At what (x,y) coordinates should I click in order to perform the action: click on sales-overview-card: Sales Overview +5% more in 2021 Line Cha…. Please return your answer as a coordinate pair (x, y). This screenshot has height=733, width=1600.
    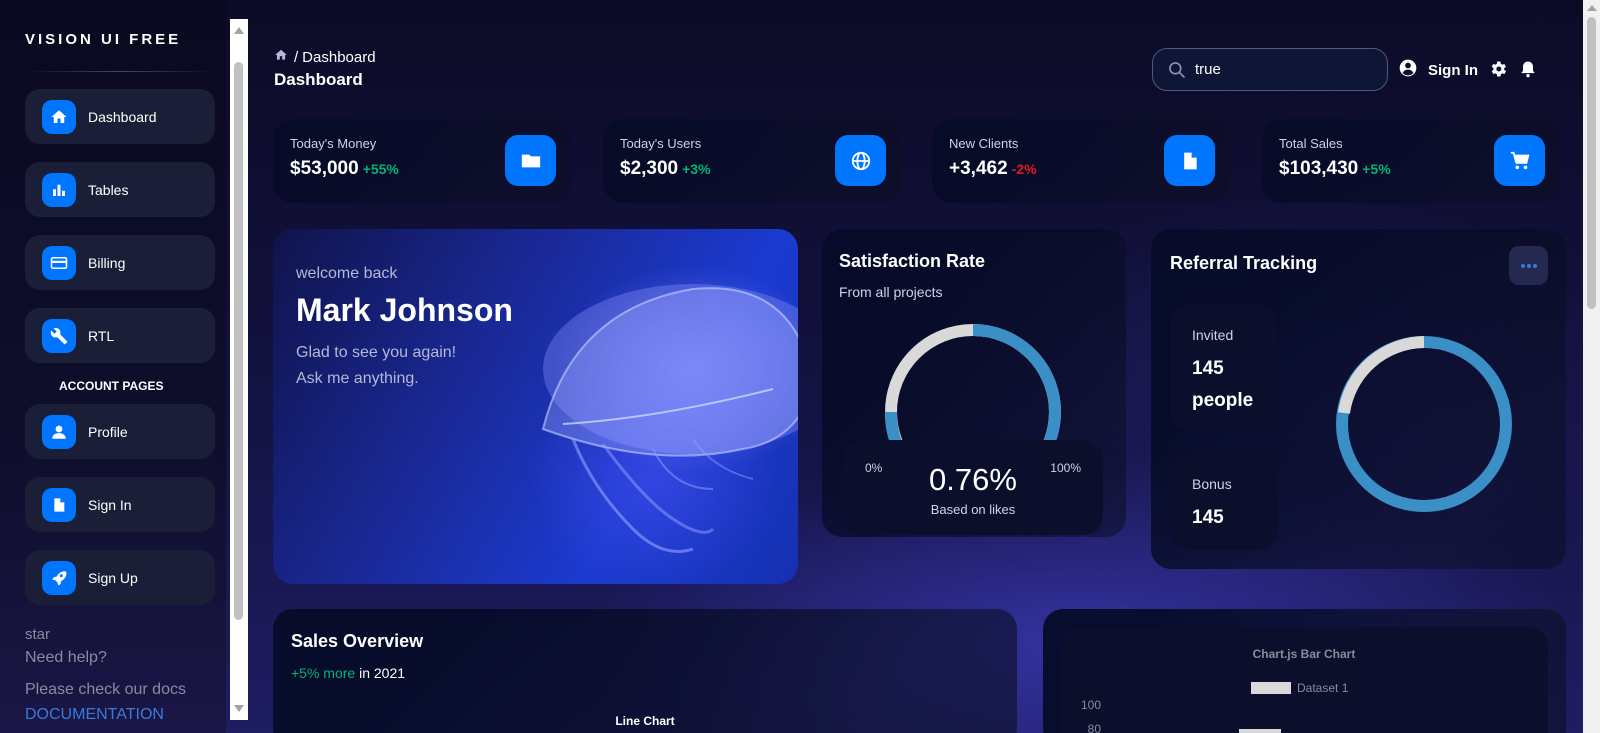
    Looking at the image, I should click on (645, 671).